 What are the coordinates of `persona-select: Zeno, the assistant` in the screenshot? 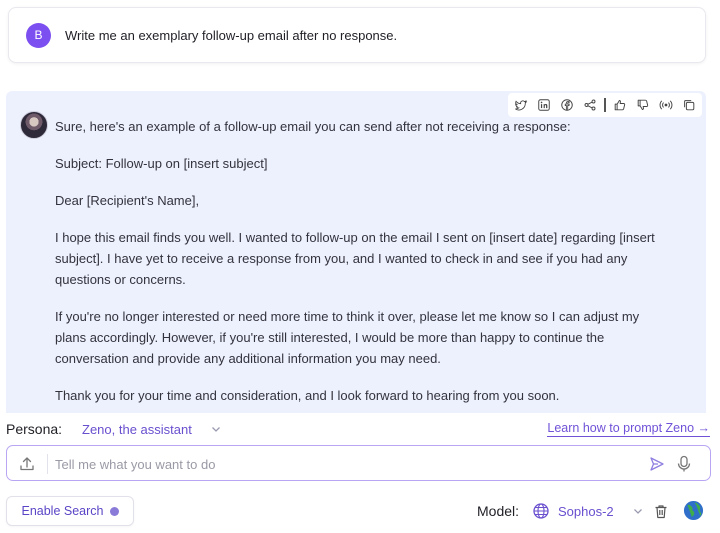 It's located at (137, 429).